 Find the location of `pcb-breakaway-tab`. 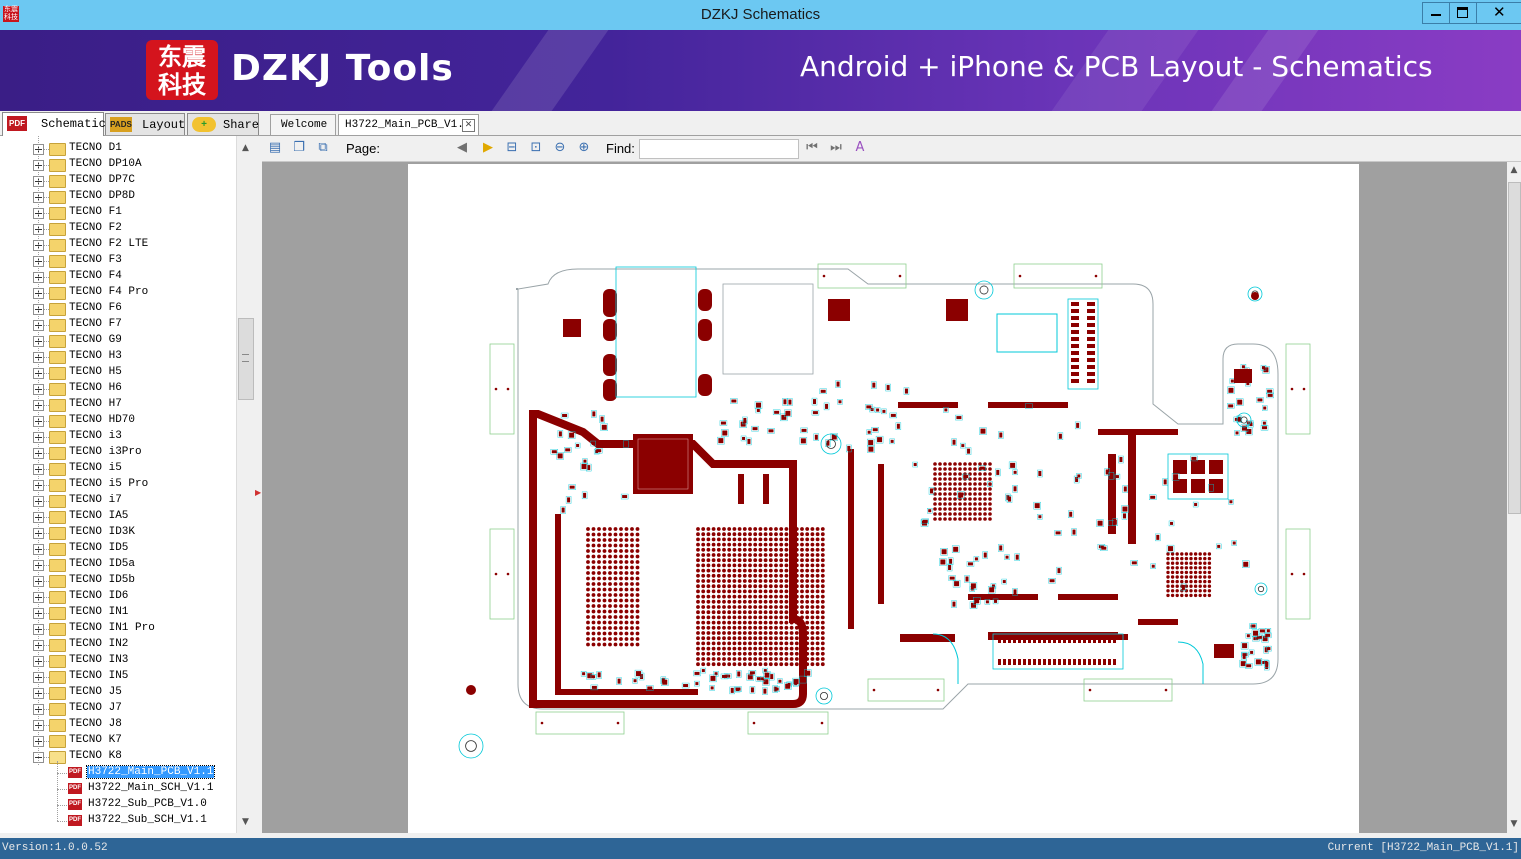

pcb-breakaway-tab is located at coordinates (906, 690).